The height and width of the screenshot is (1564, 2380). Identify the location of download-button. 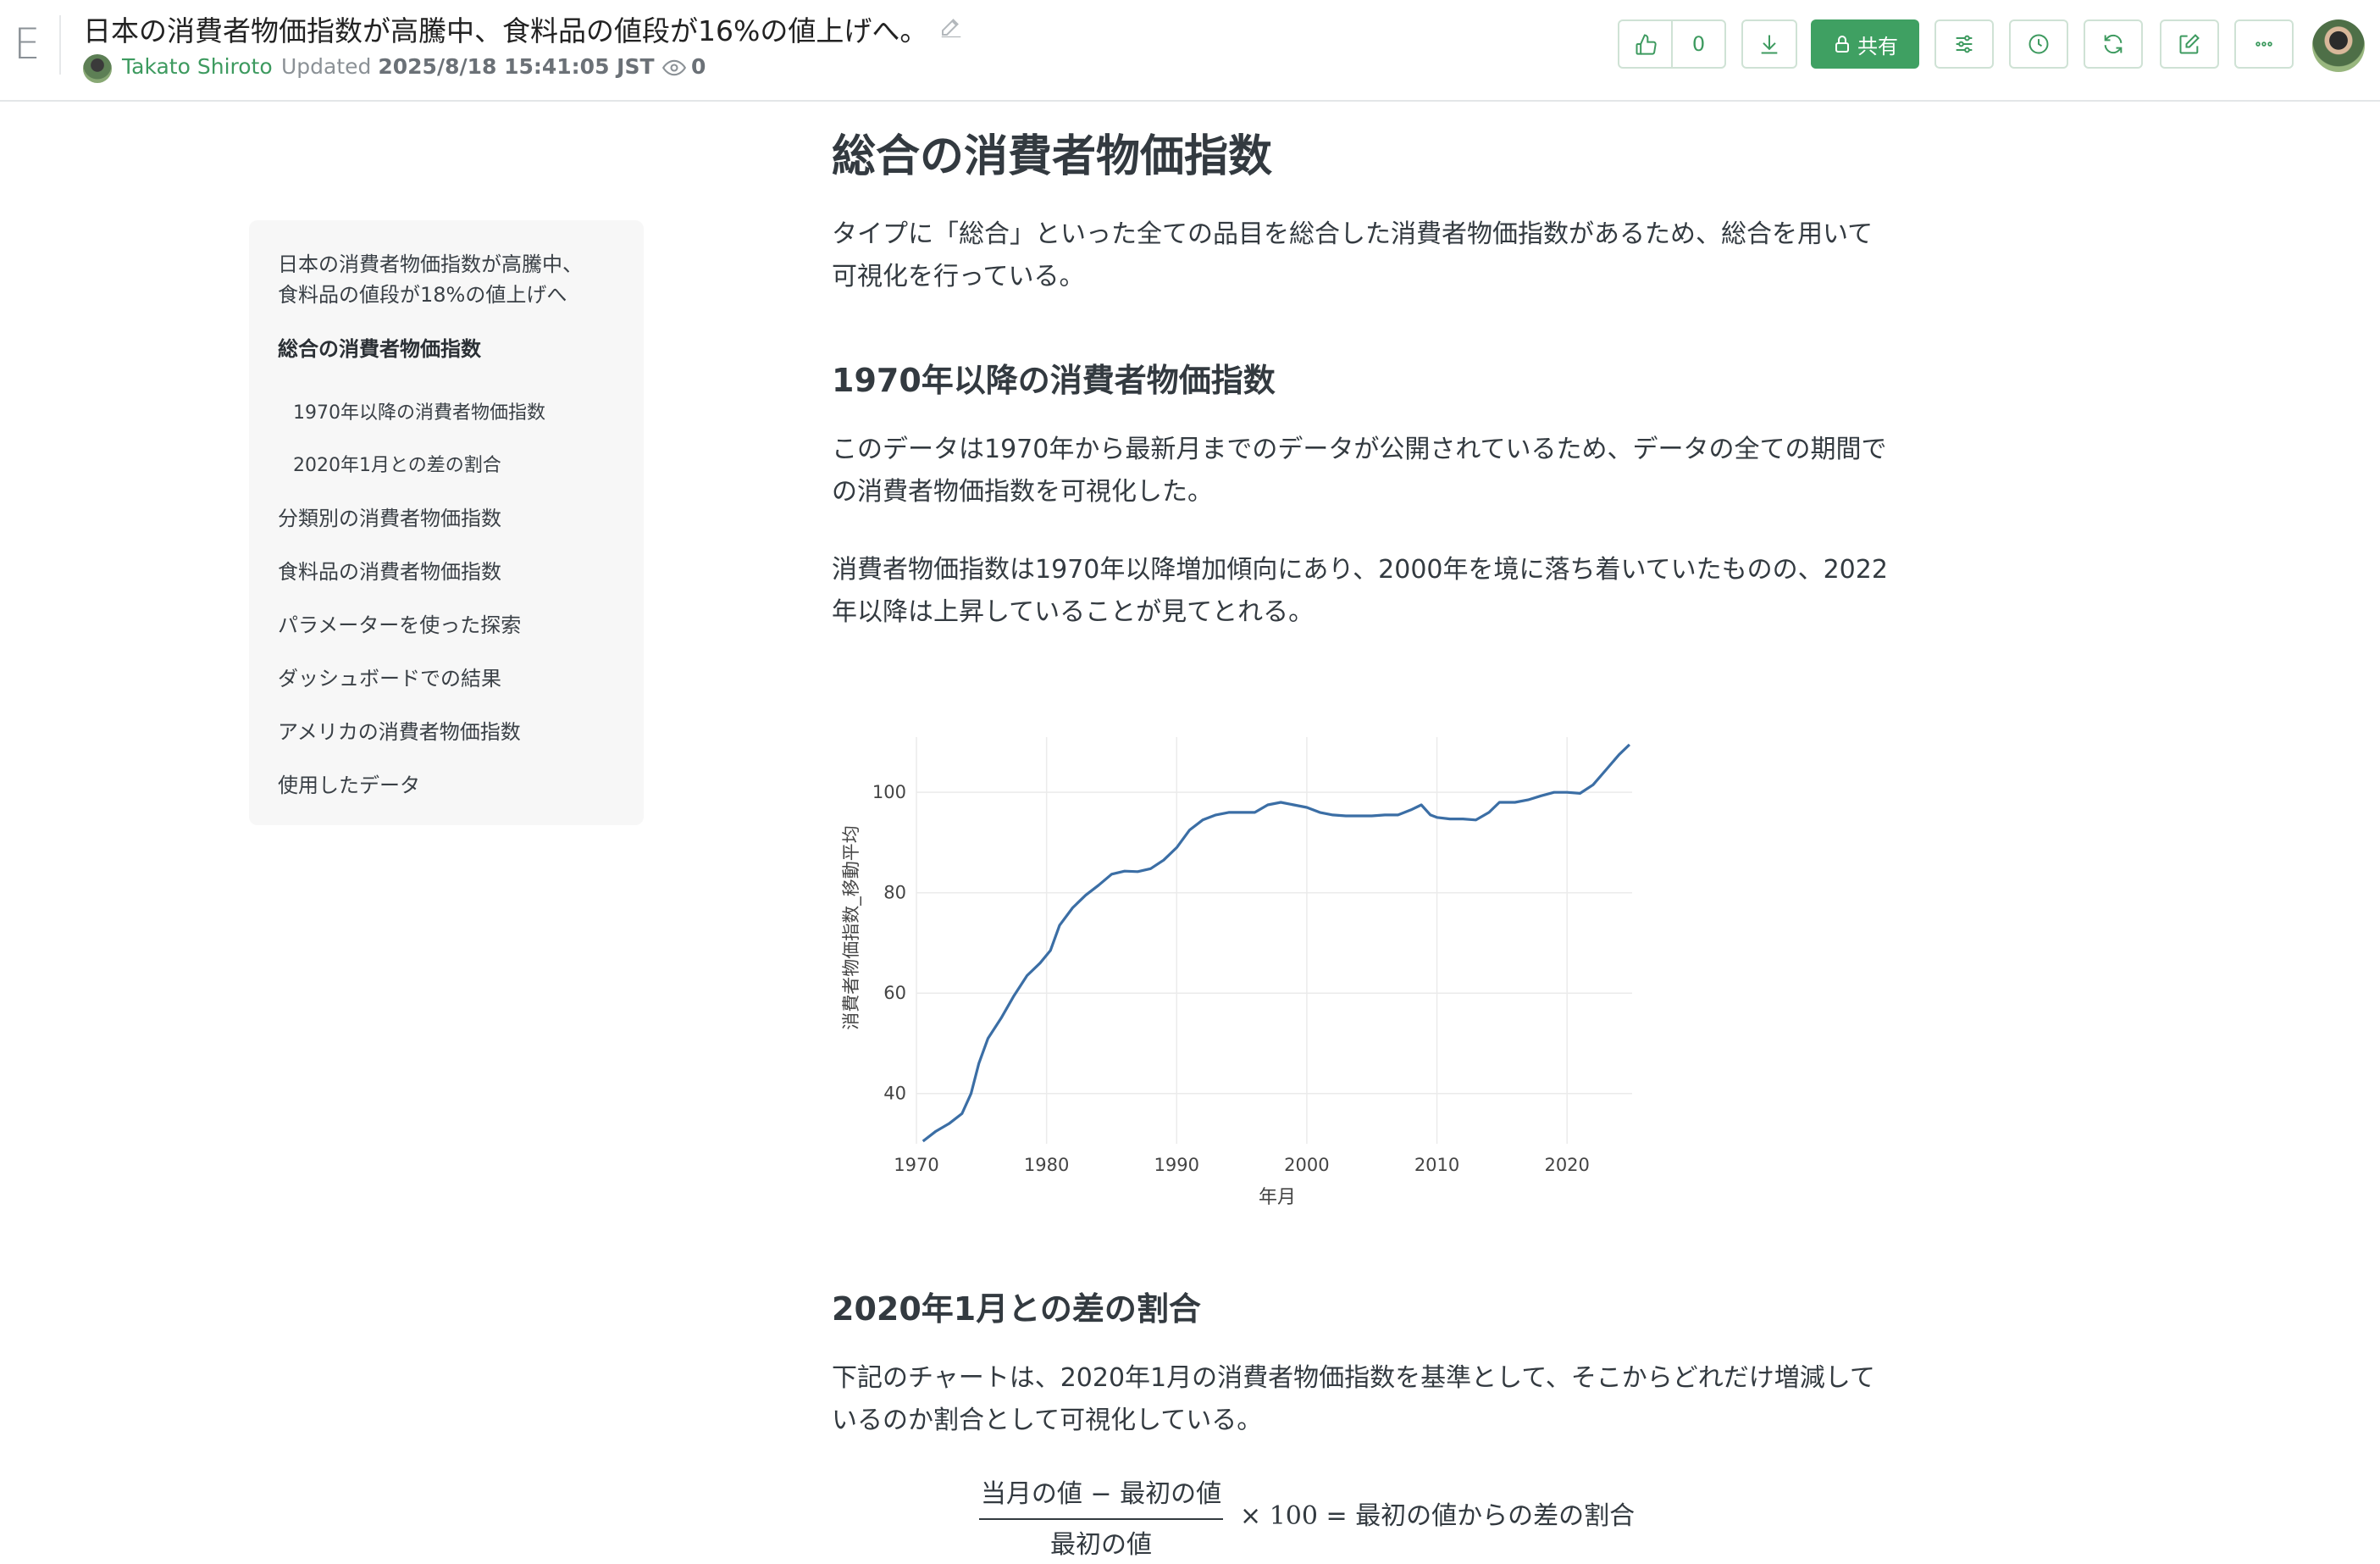
(1769, 44).